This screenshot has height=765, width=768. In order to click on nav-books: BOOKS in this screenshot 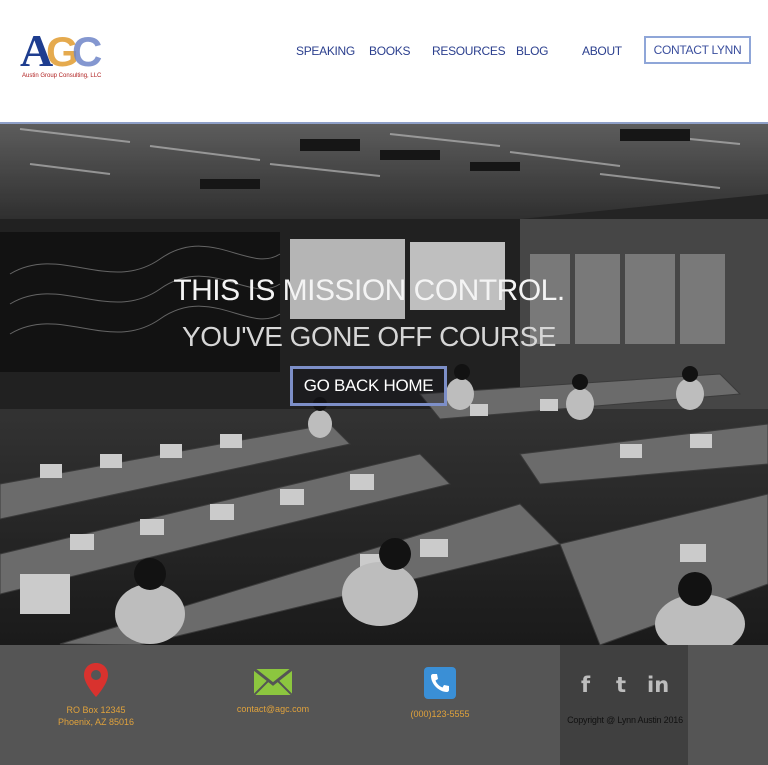, I will do `click(389, 51)`.